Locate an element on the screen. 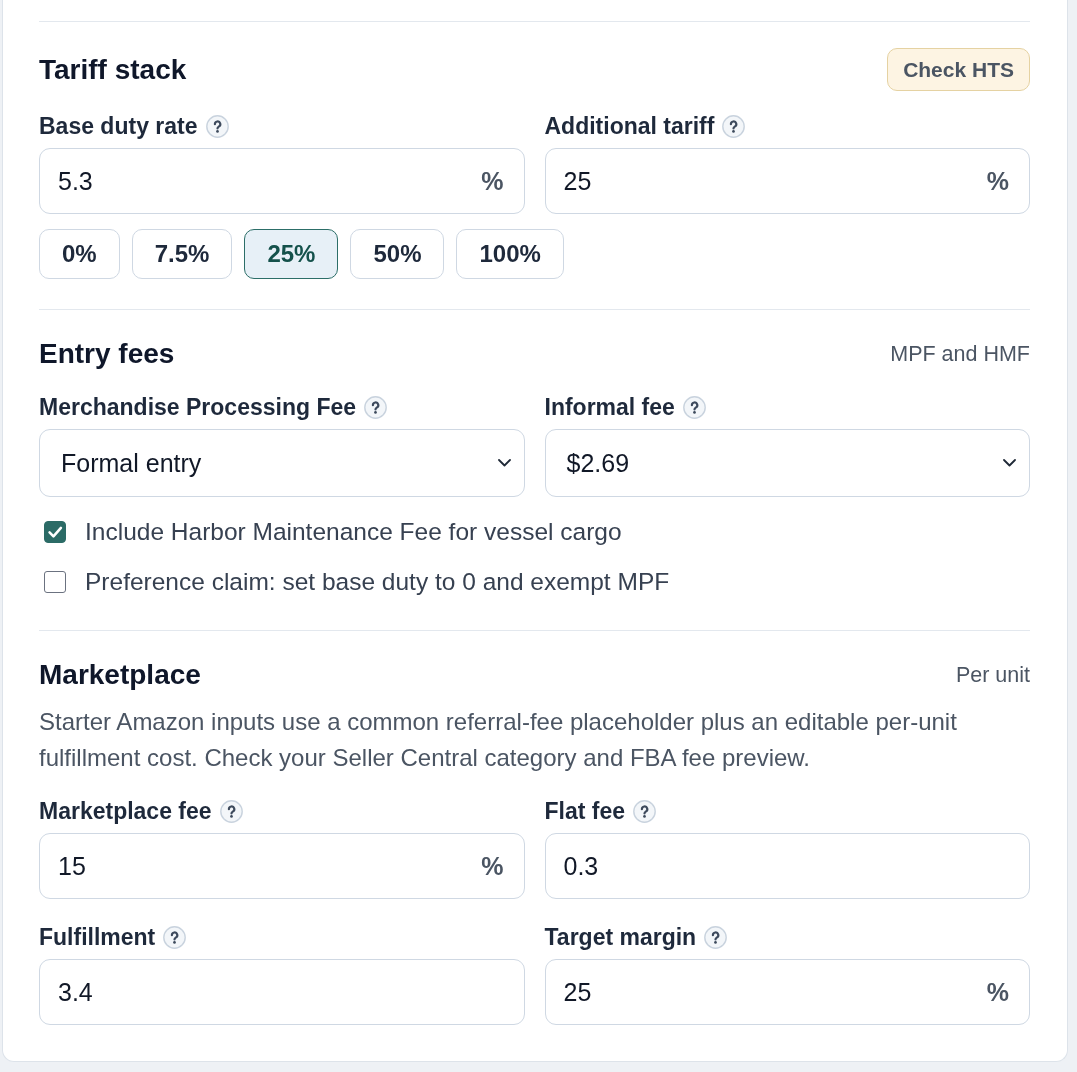  field-label: Marketplace fee is located at coordinates (125, 811).